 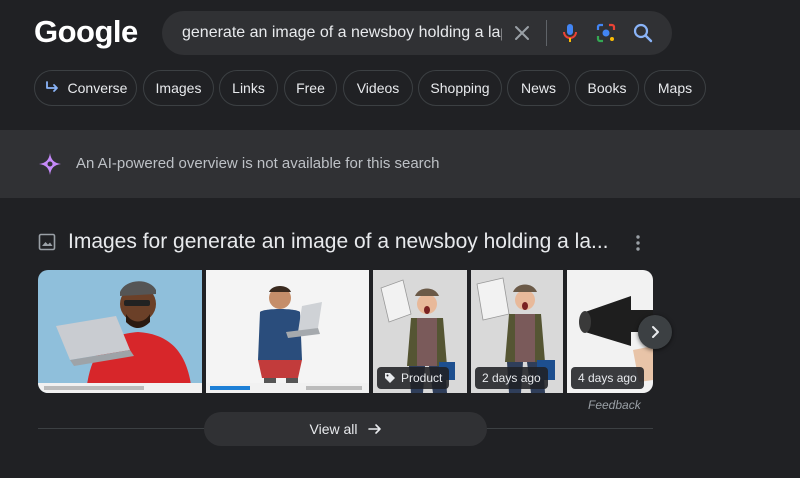 What do you see at coordinates (422, 378) in the screenshot?
I see `thumbnail-badge-label: Product` at bounding box center [422, 378].